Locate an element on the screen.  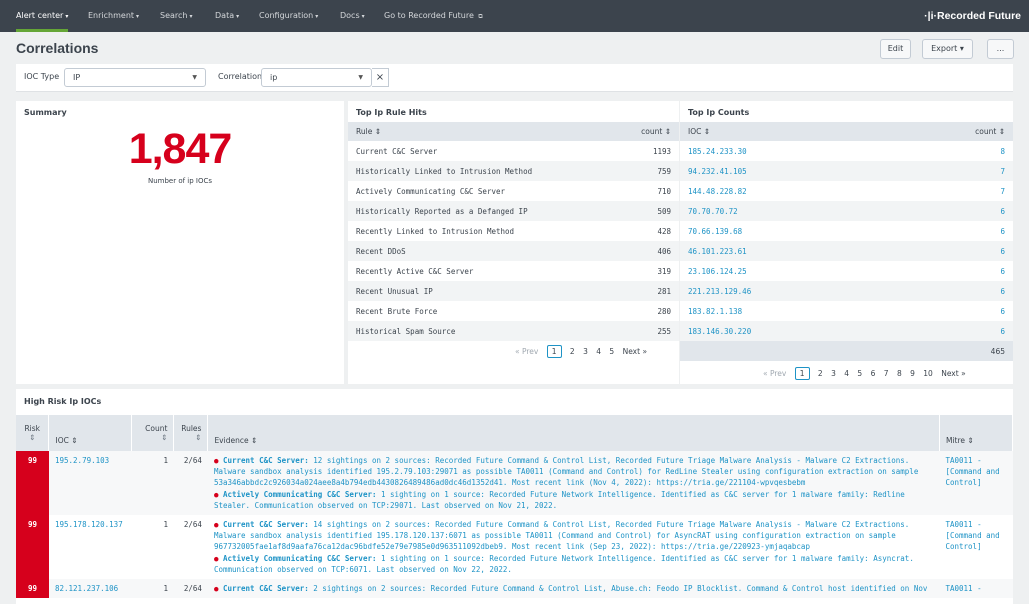
nav-alert-center: Alert center ▾ is located at coordinates (42, 16).